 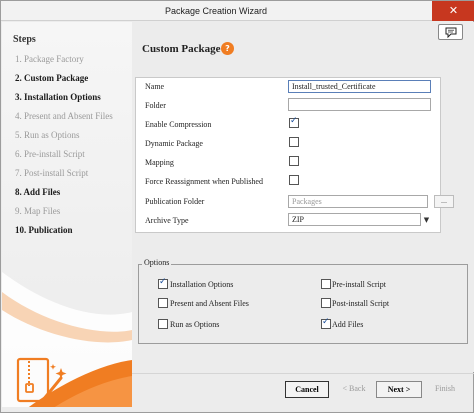 I want to click on step-pre-install-script: 6. Pre-install Script, so click(x=50, y=154).